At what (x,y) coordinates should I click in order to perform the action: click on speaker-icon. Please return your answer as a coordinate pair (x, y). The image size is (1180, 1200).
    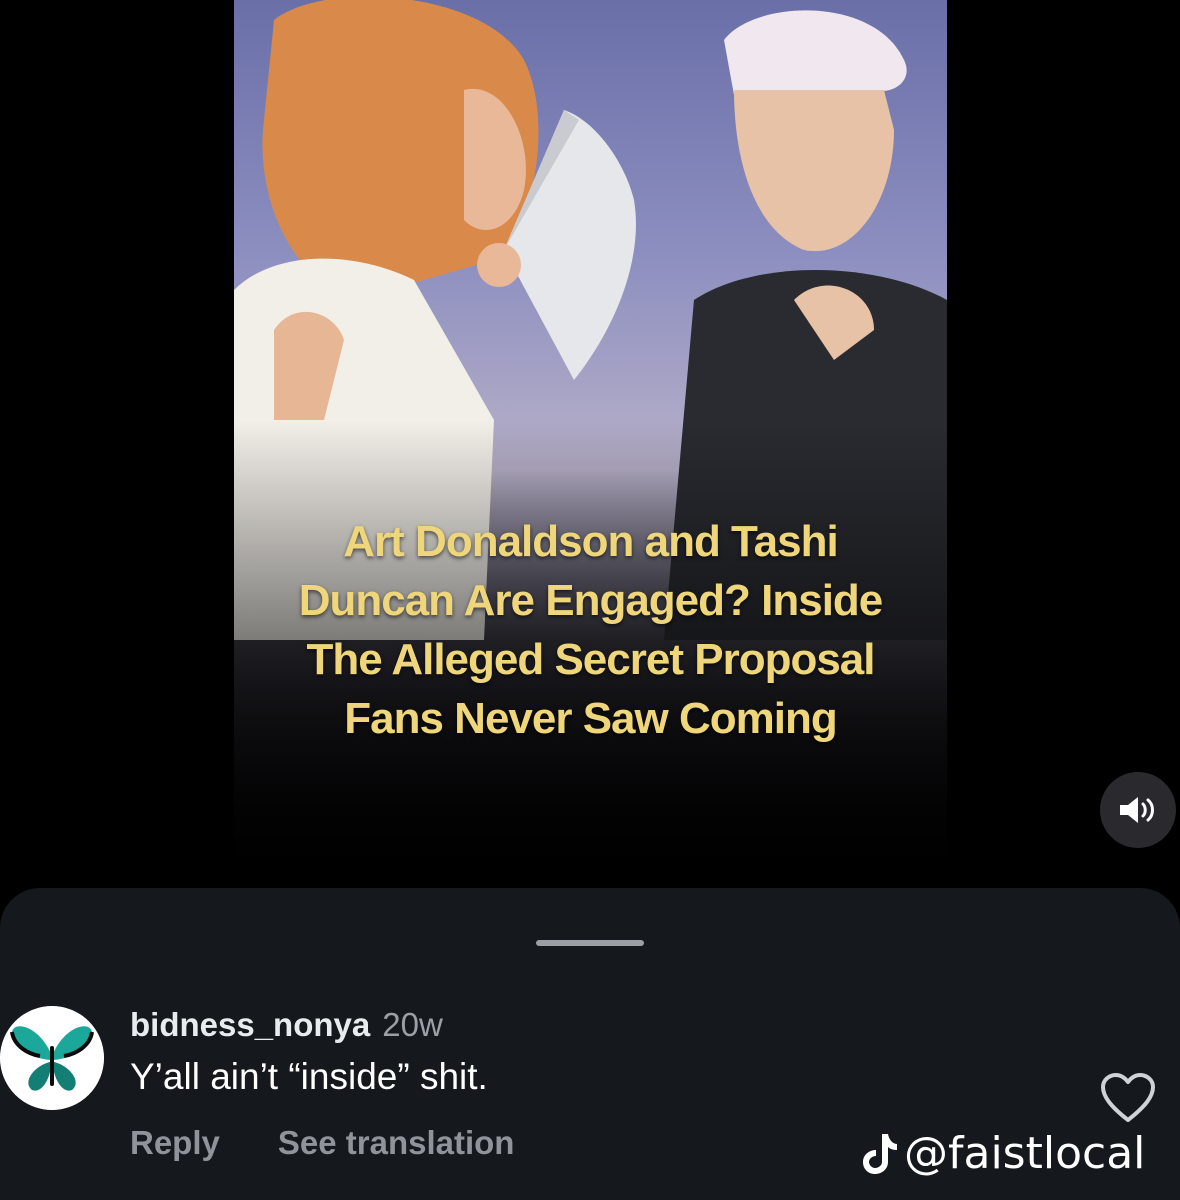
    Looking at the image, I should click on (1137, 810).